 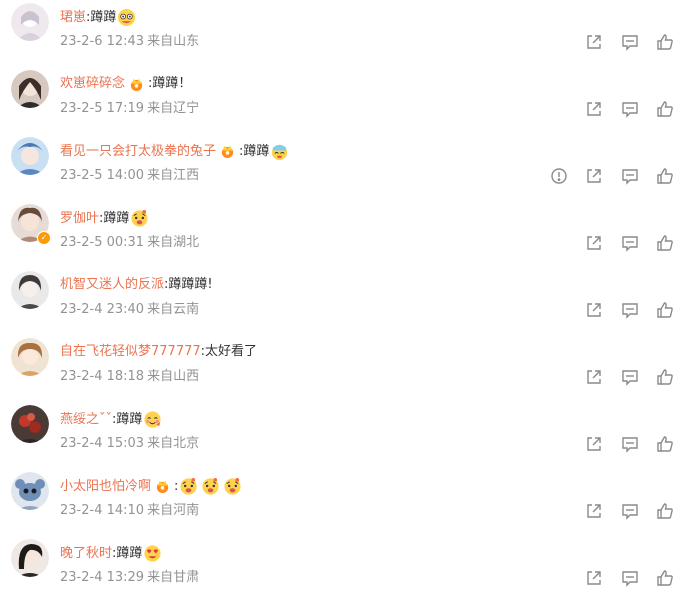 I want to click on comment-item: 晚了秋时 :蹲蹲 23-2-4 13:29 来自甘肃, so click(x=342, y=569).